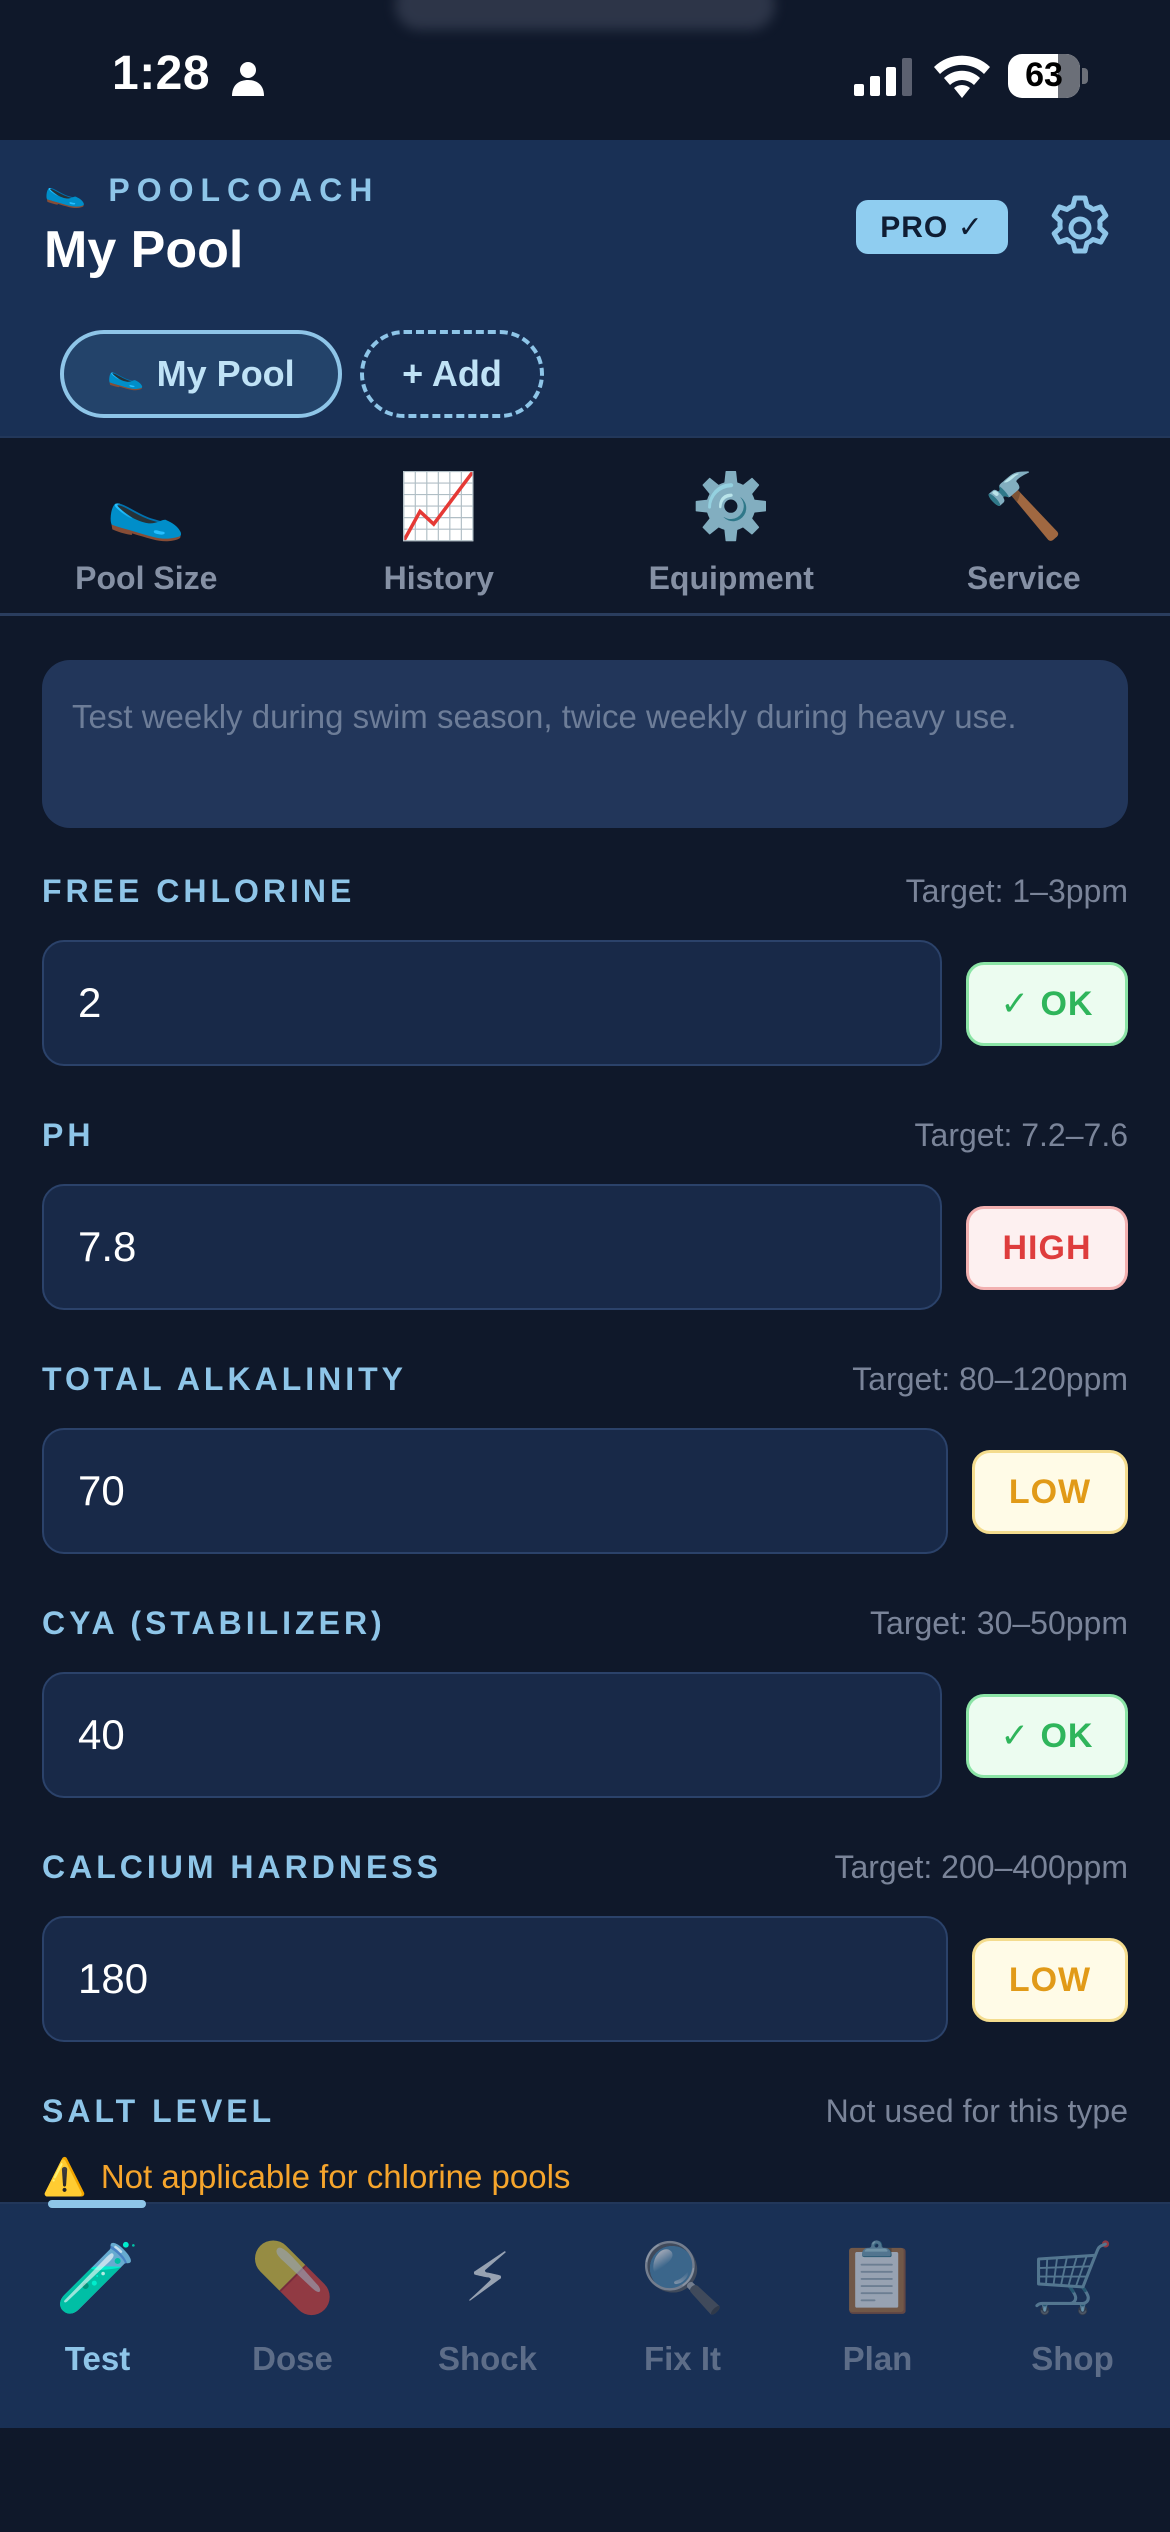 The width and height of the screenshot is (1170, 2532). Describe the element at coordinates (487, 2278) in the screenshot. I see `lightning-icon: ⚡` at that location.